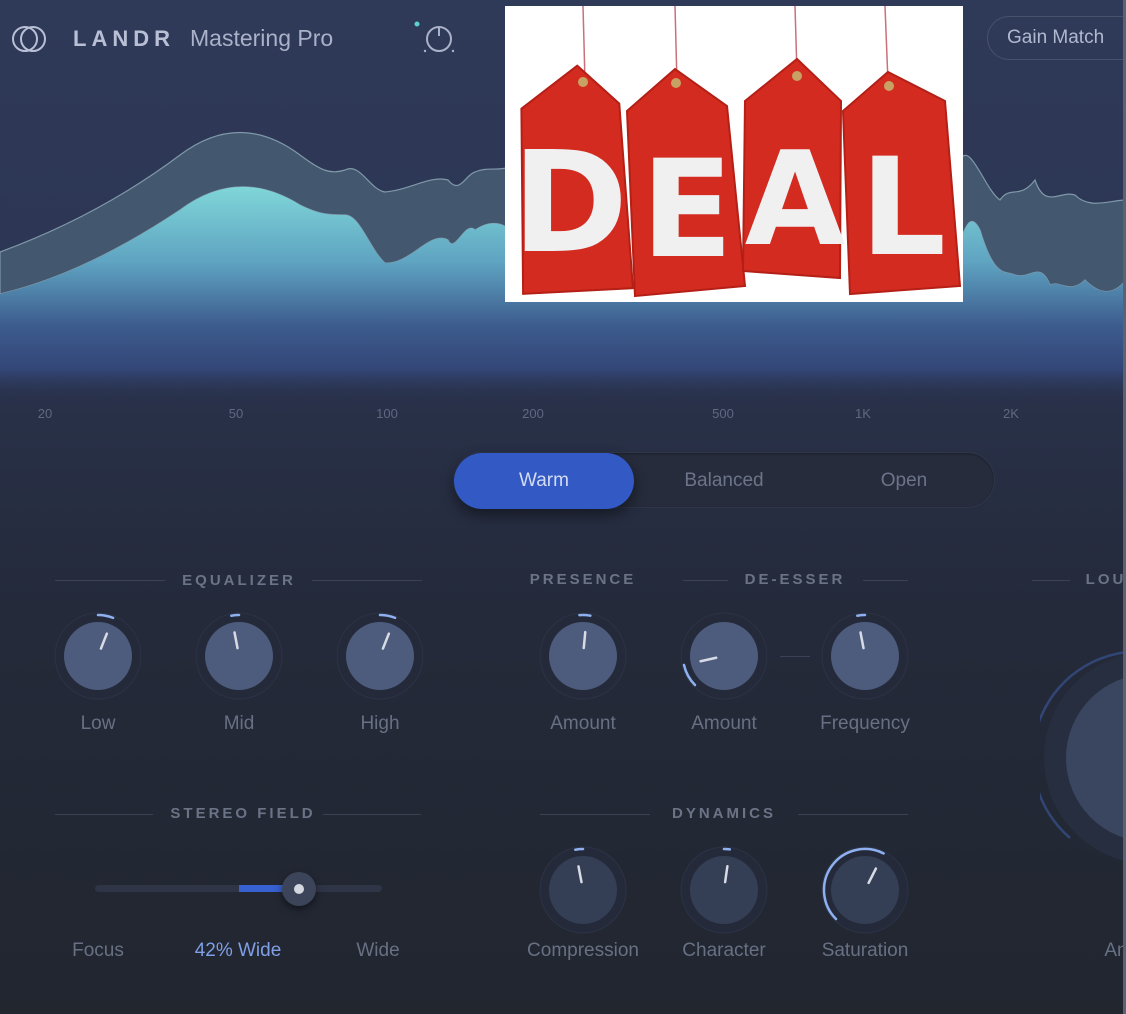 The height and width of the screenshot is (1014, 1126). What do you see at coordinates (262, 38) in the screenshot?
I see `product-name: Mastering Pro` at bounding box center [262, 38].